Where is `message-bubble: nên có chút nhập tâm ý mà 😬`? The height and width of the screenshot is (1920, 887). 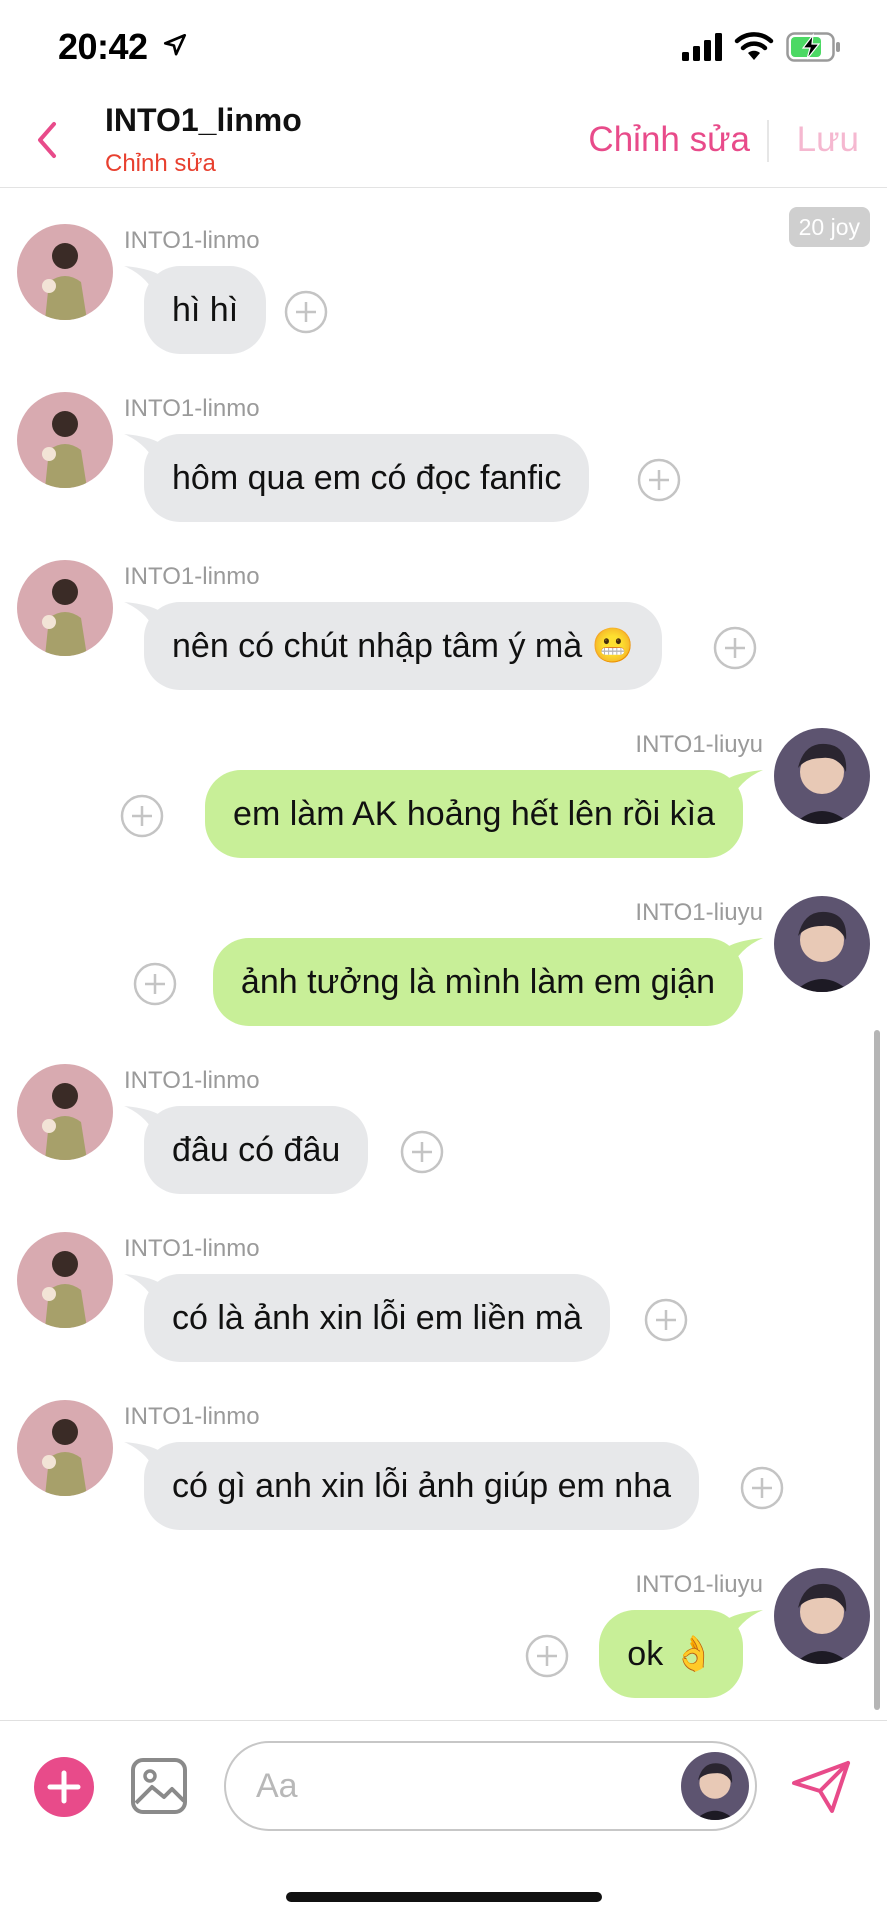
message-bubble: nên có chút nhập tâm ý mà 😬 is located at coordinates (403, 646).